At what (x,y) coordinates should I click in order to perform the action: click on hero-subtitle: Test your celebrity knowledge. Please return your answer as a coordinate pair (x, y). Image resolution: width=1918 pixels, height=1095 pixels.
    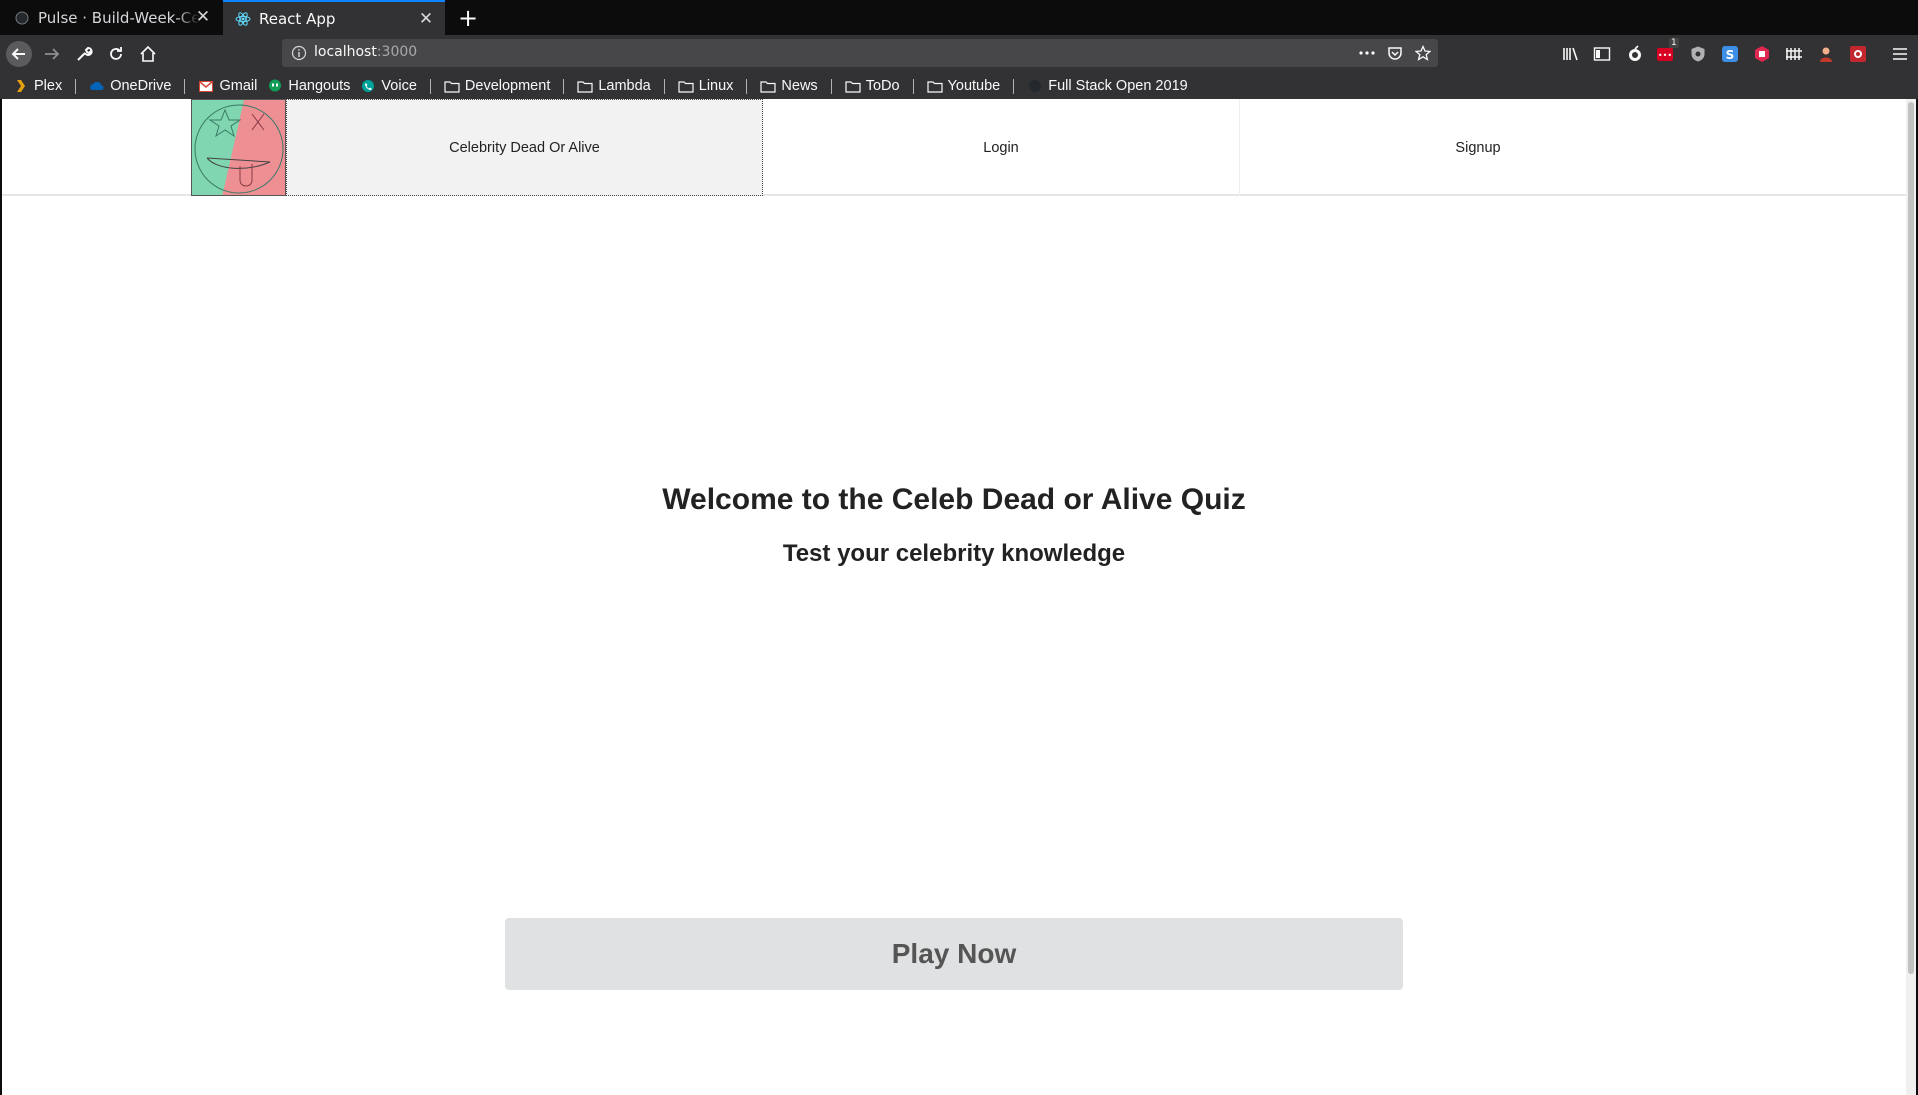
    Looking at the image, I should click on (954, 553).